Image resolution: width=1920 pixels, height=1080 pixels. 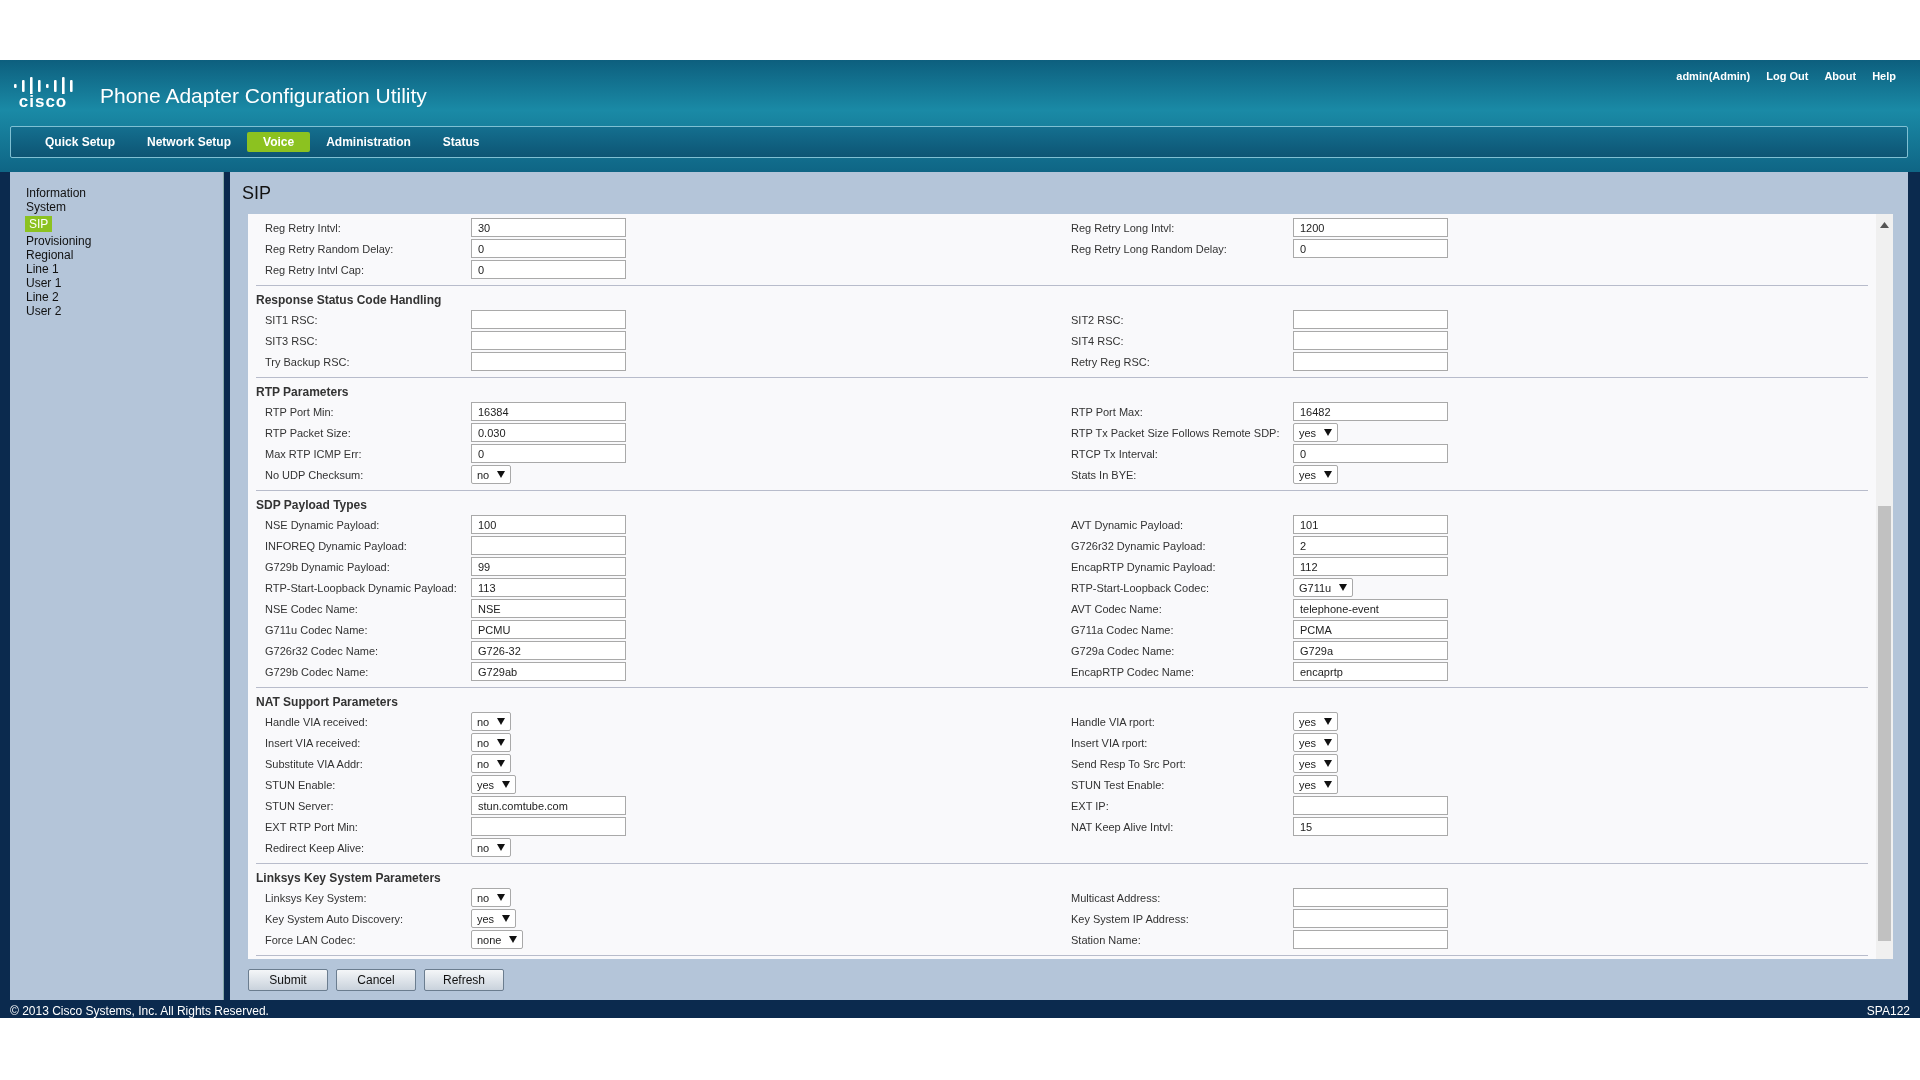 What do you see at coordinates (548, 671) in the screenshot?
I see `input-field: G729ab` at bounding box center [548, 671].